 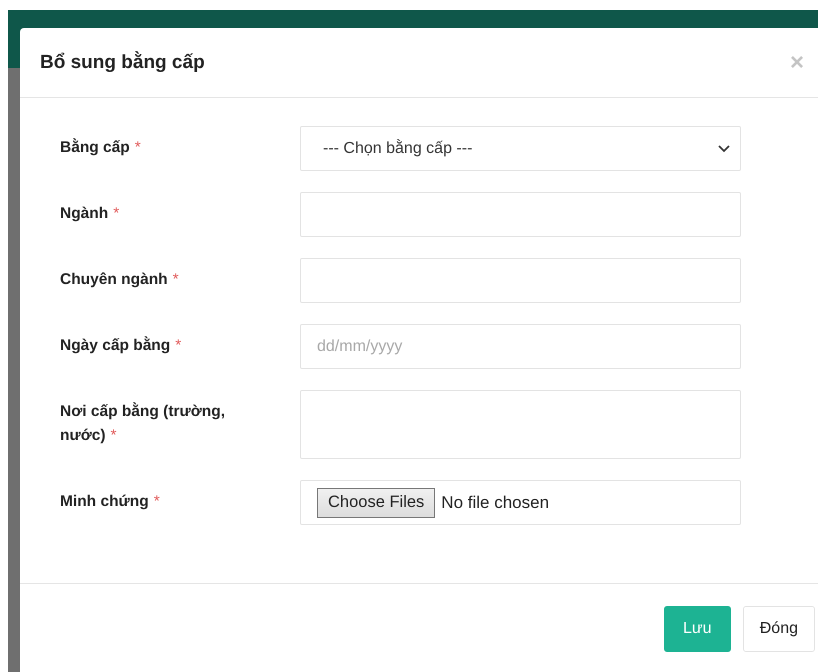 What do you see at coordinates (110, 502) in the screenshot?
I see `field-label: Minh chứng *` at bounding box center [110, 502].